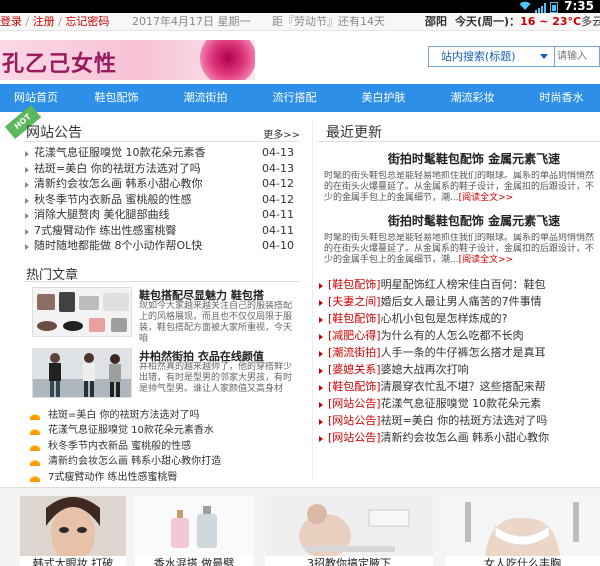 Image resolution: width=600 pixels, height=566 pixels. Describe the element at coordinates (162, 153) in the screenshot. I see `list-item: 花漾气息征服嗅觉 10款花朵元素香 04-13` at that location.